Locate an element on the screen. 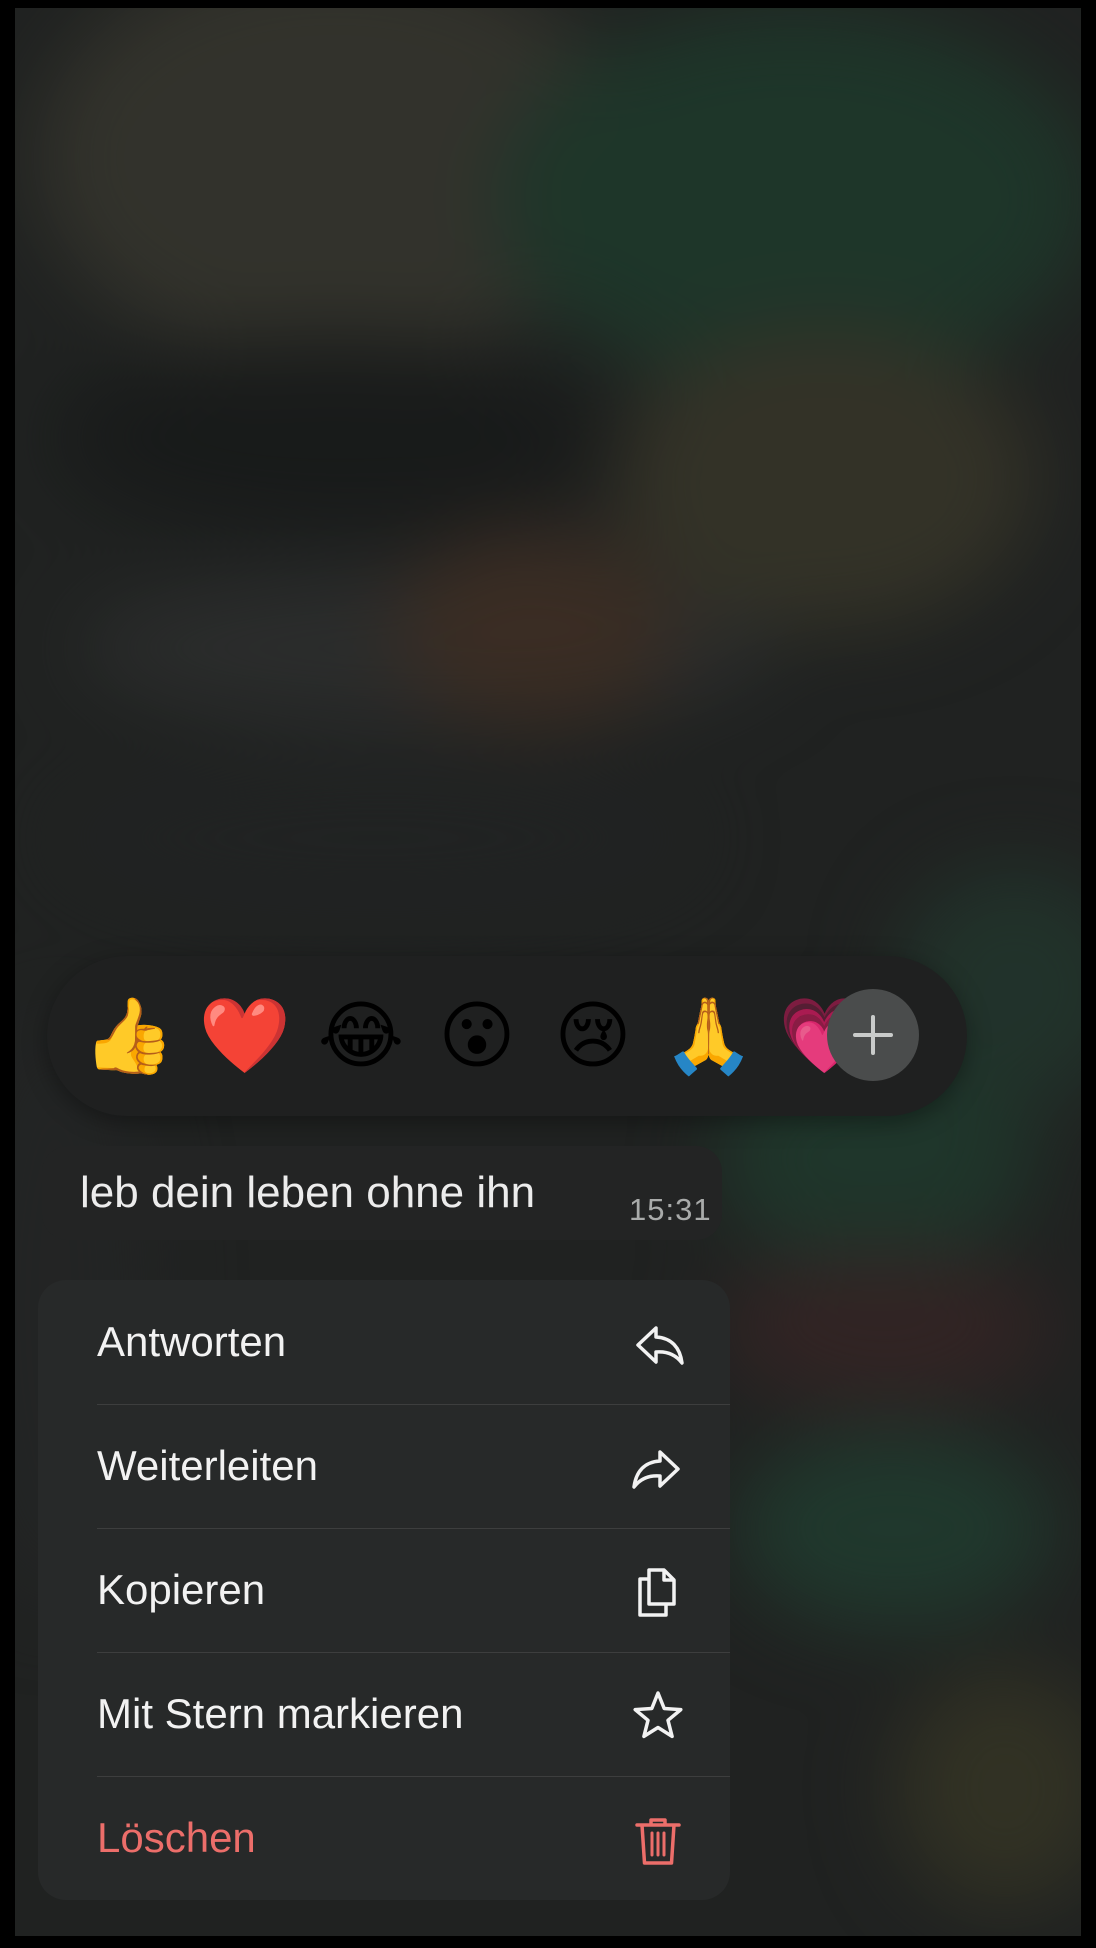  reaction-bar: 👍 ❤️ 😂 😮 😢 🙏 💗 is located at coordinates (507, 1036).